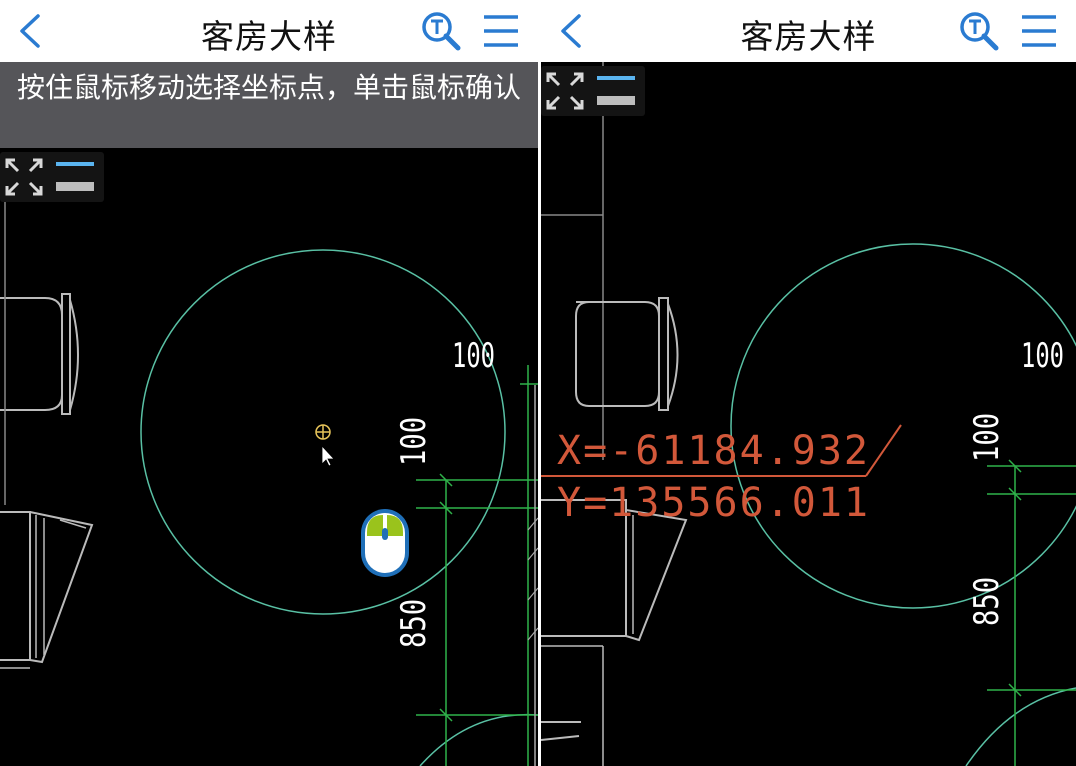 The width and height of the screenshot is (1076, 766). I want to click on cursor-arrow-icon, so click(328, 455).